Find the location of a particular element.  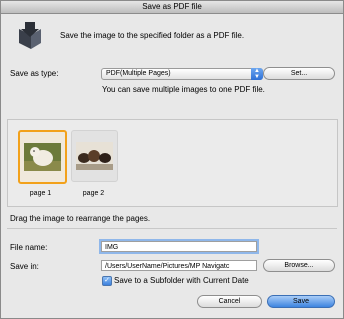

divider is located at coordinates (172, 228).